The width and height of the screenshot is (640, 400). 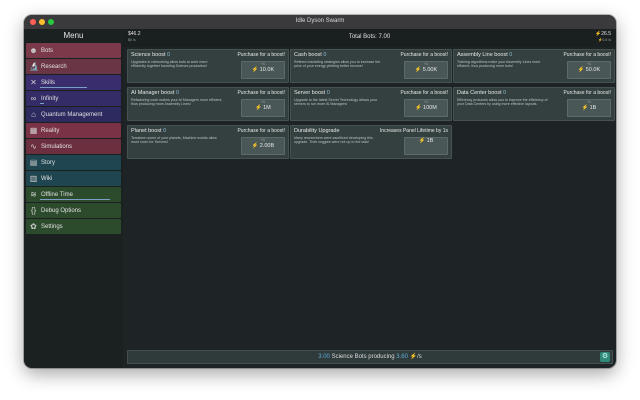 I want to click on purchase-cost: ⚡50.0K, so click(x=589, y=70).